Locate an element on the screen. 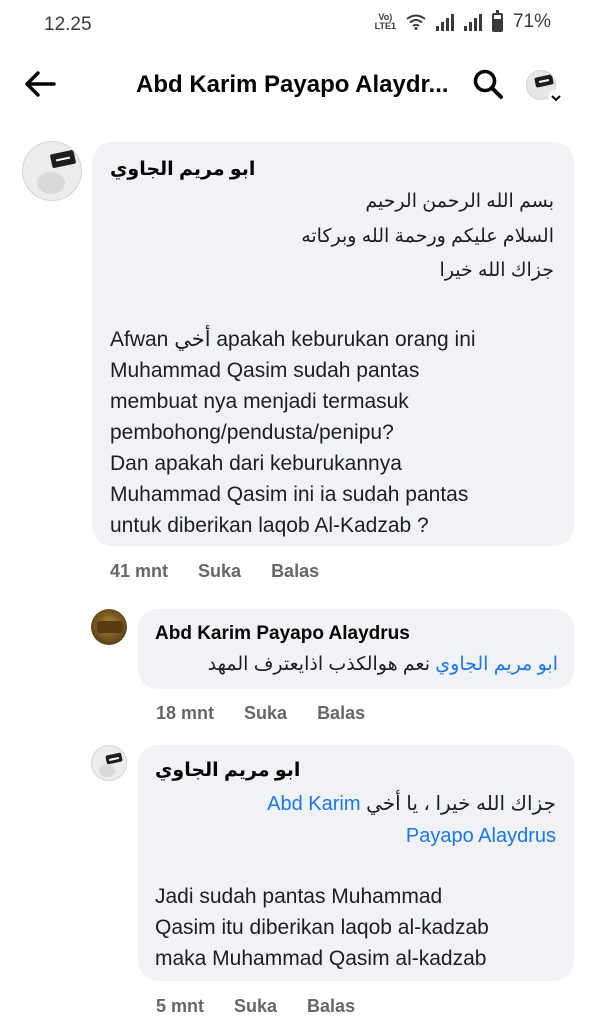 Image resolution: width=593 pixels, height=1024 pixels. comment-arabic-line: جزاك الله خيرا is located at coordinates (496, 270).